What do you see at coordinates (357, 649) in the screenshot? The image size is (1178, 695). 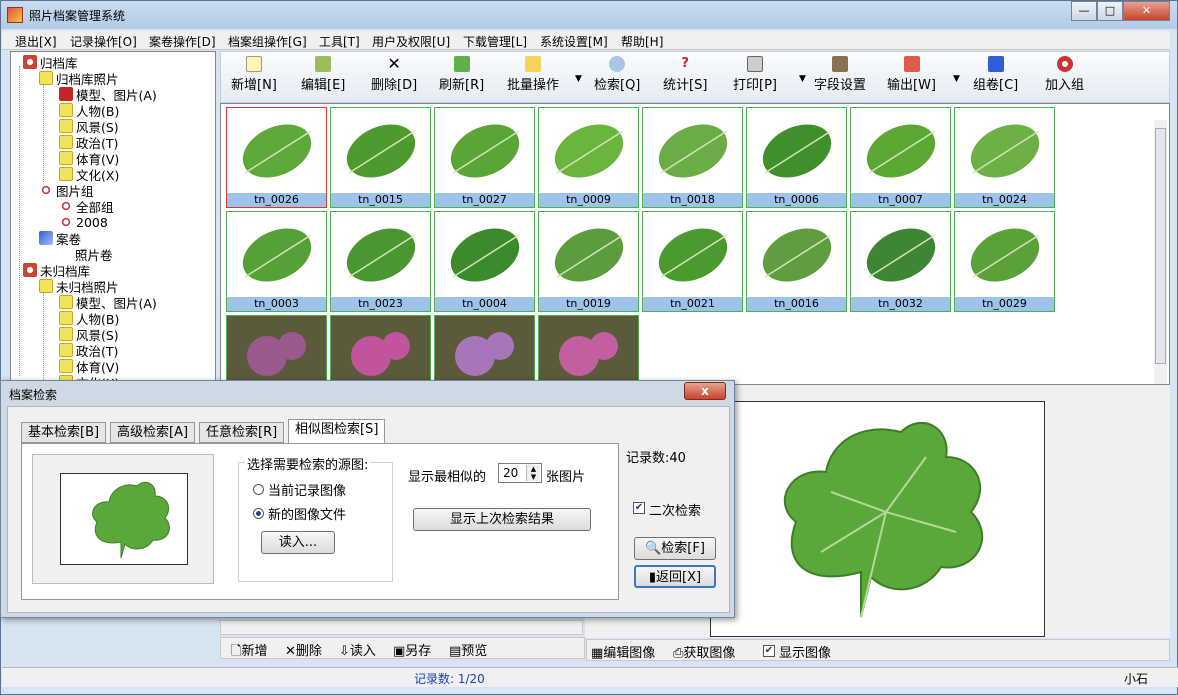 I see `bottom-import-button: ⇩读入` at bounding box center [357, 649].